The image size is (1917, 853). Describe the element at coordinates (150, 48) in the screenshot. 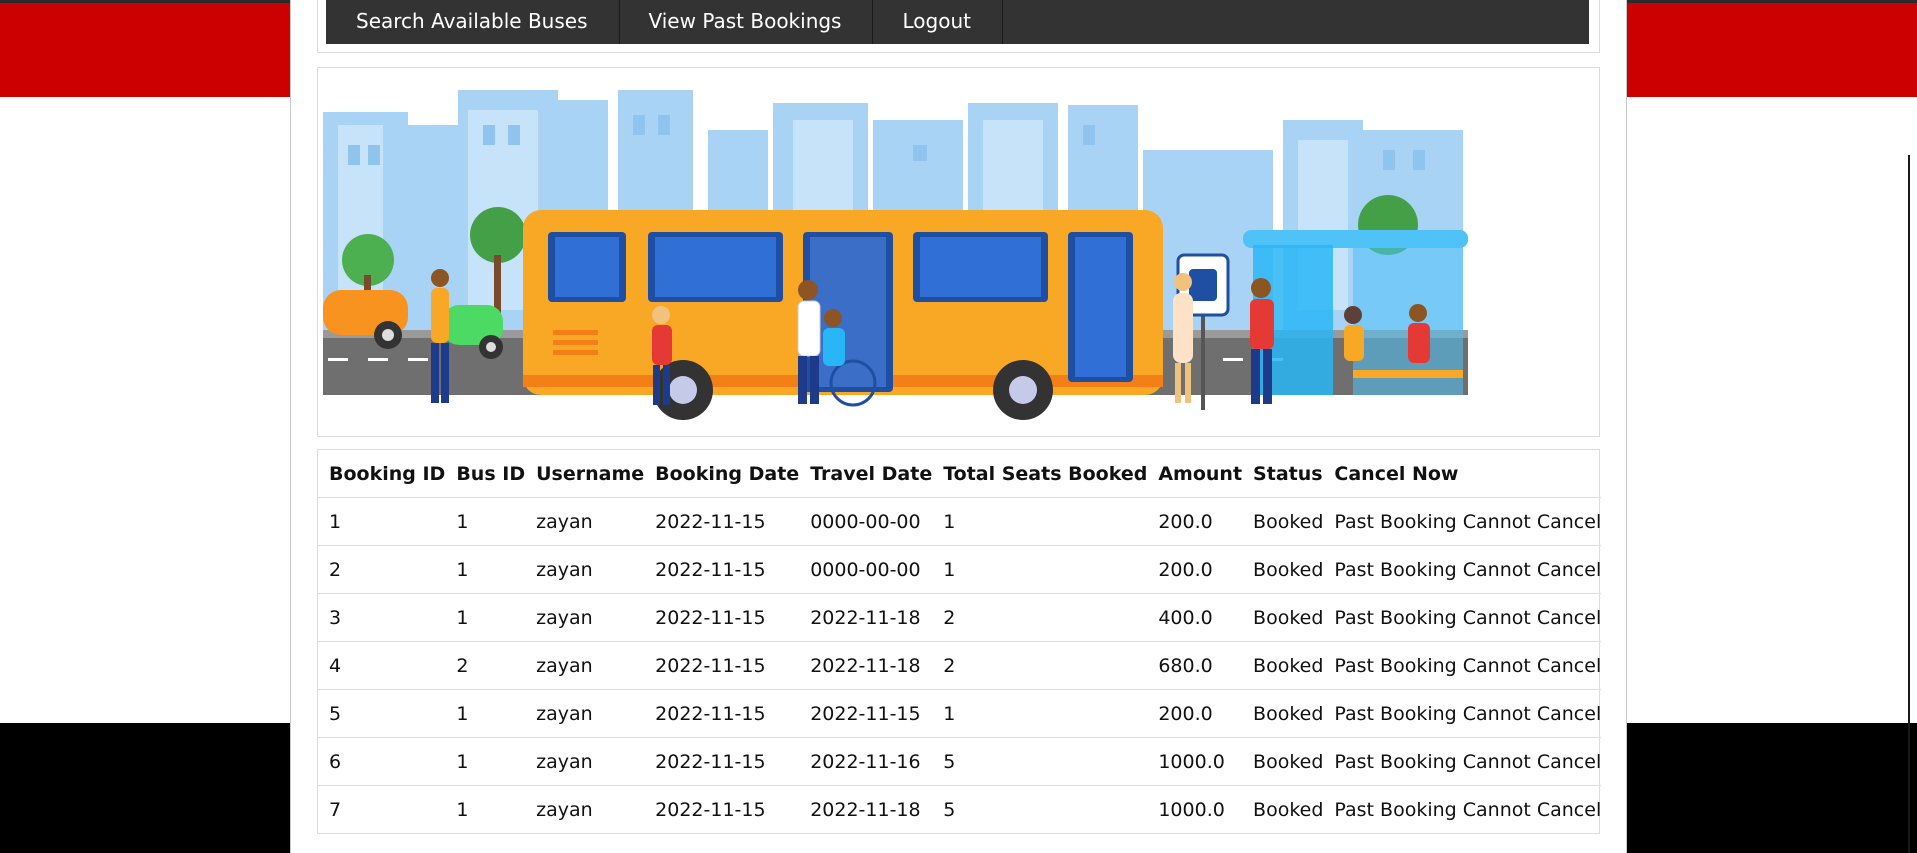

I see `header-band-left` at that location.